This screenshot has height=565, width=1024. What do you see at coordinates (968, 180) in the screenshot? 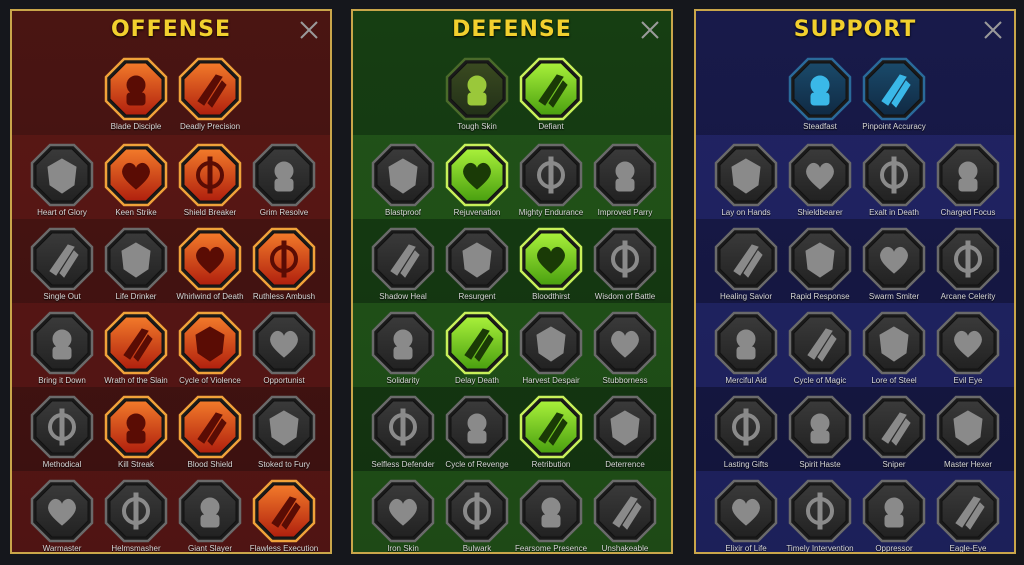
I see `skill-charged-focus: Charged Focus` at bounding box center [968, 180].